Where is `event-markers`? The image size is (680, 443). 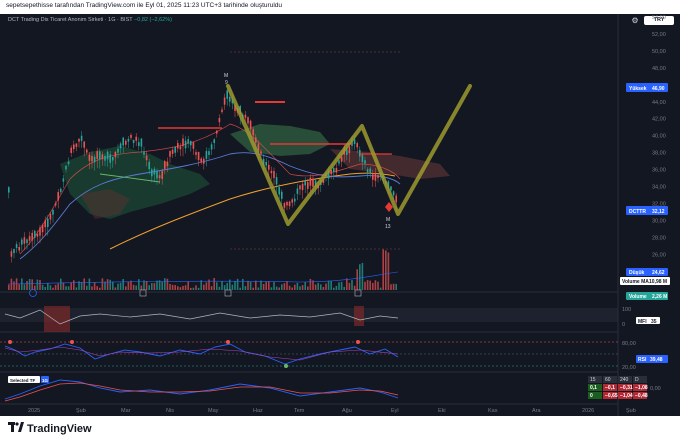
event-markers is located at coordinates (195, 293).